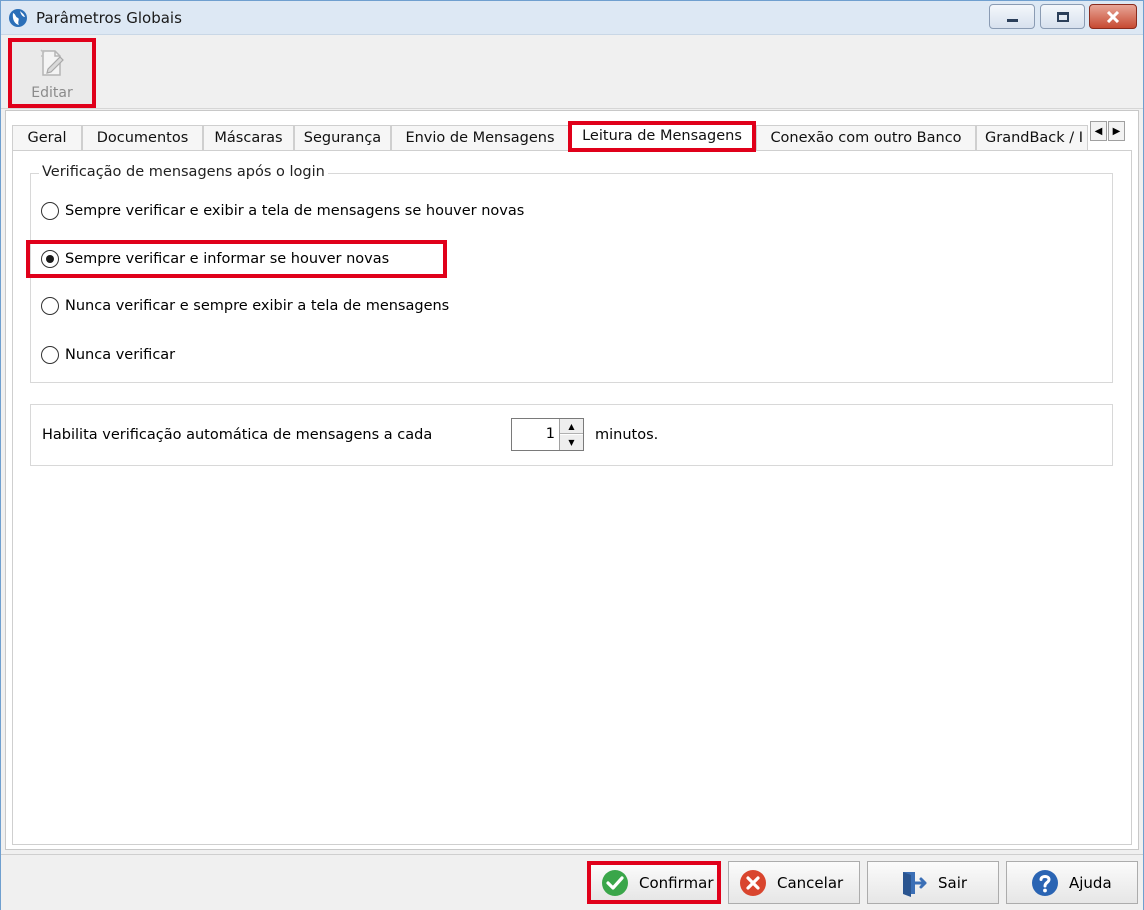  I want to click on spinner-up-button: ▲, so click(571, 426).